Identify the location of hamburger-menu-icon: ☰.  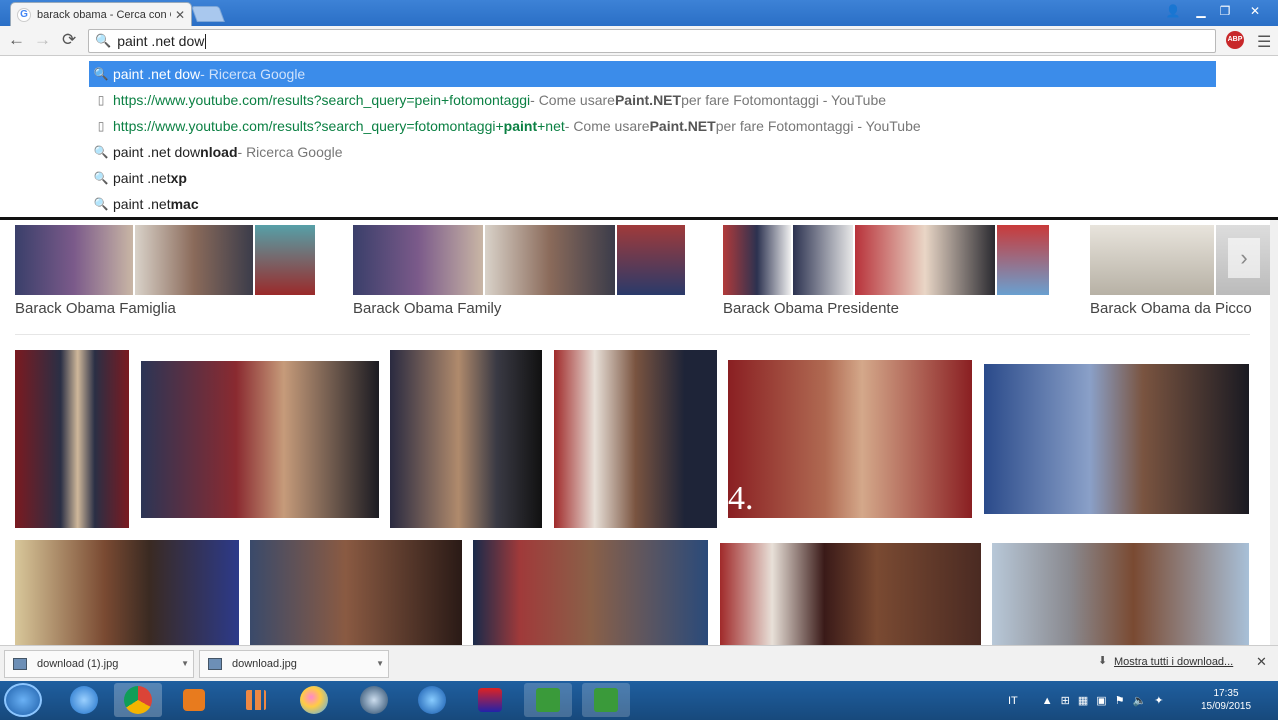
(1264, 42).